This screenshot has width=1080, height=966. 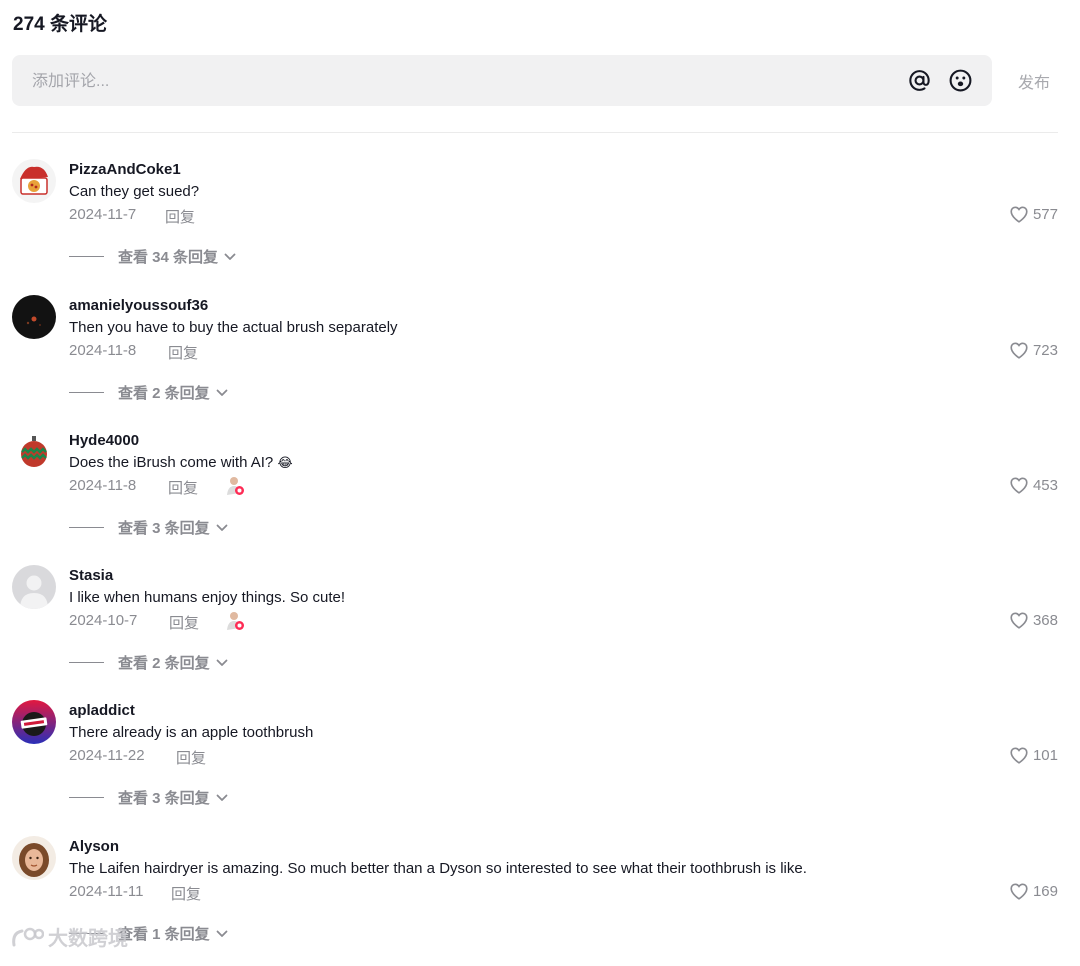 What do you see at coordinates (462, 81) in the screenshot?
I see `comment-input` at bounding box center [462, 81].